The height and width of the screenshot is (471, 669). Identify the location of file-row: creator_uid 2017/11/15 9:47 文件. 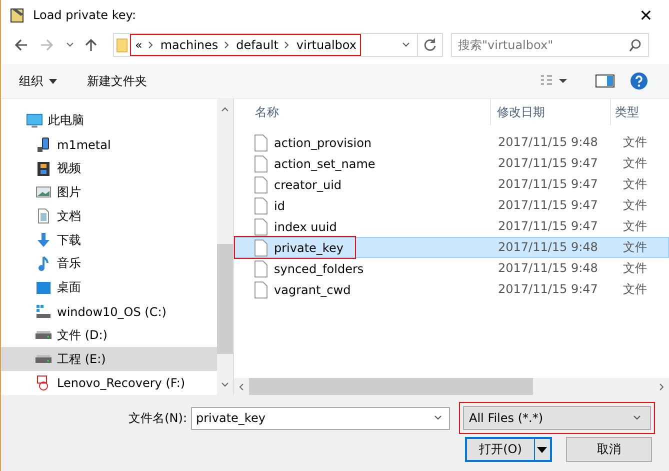
(451, 184).